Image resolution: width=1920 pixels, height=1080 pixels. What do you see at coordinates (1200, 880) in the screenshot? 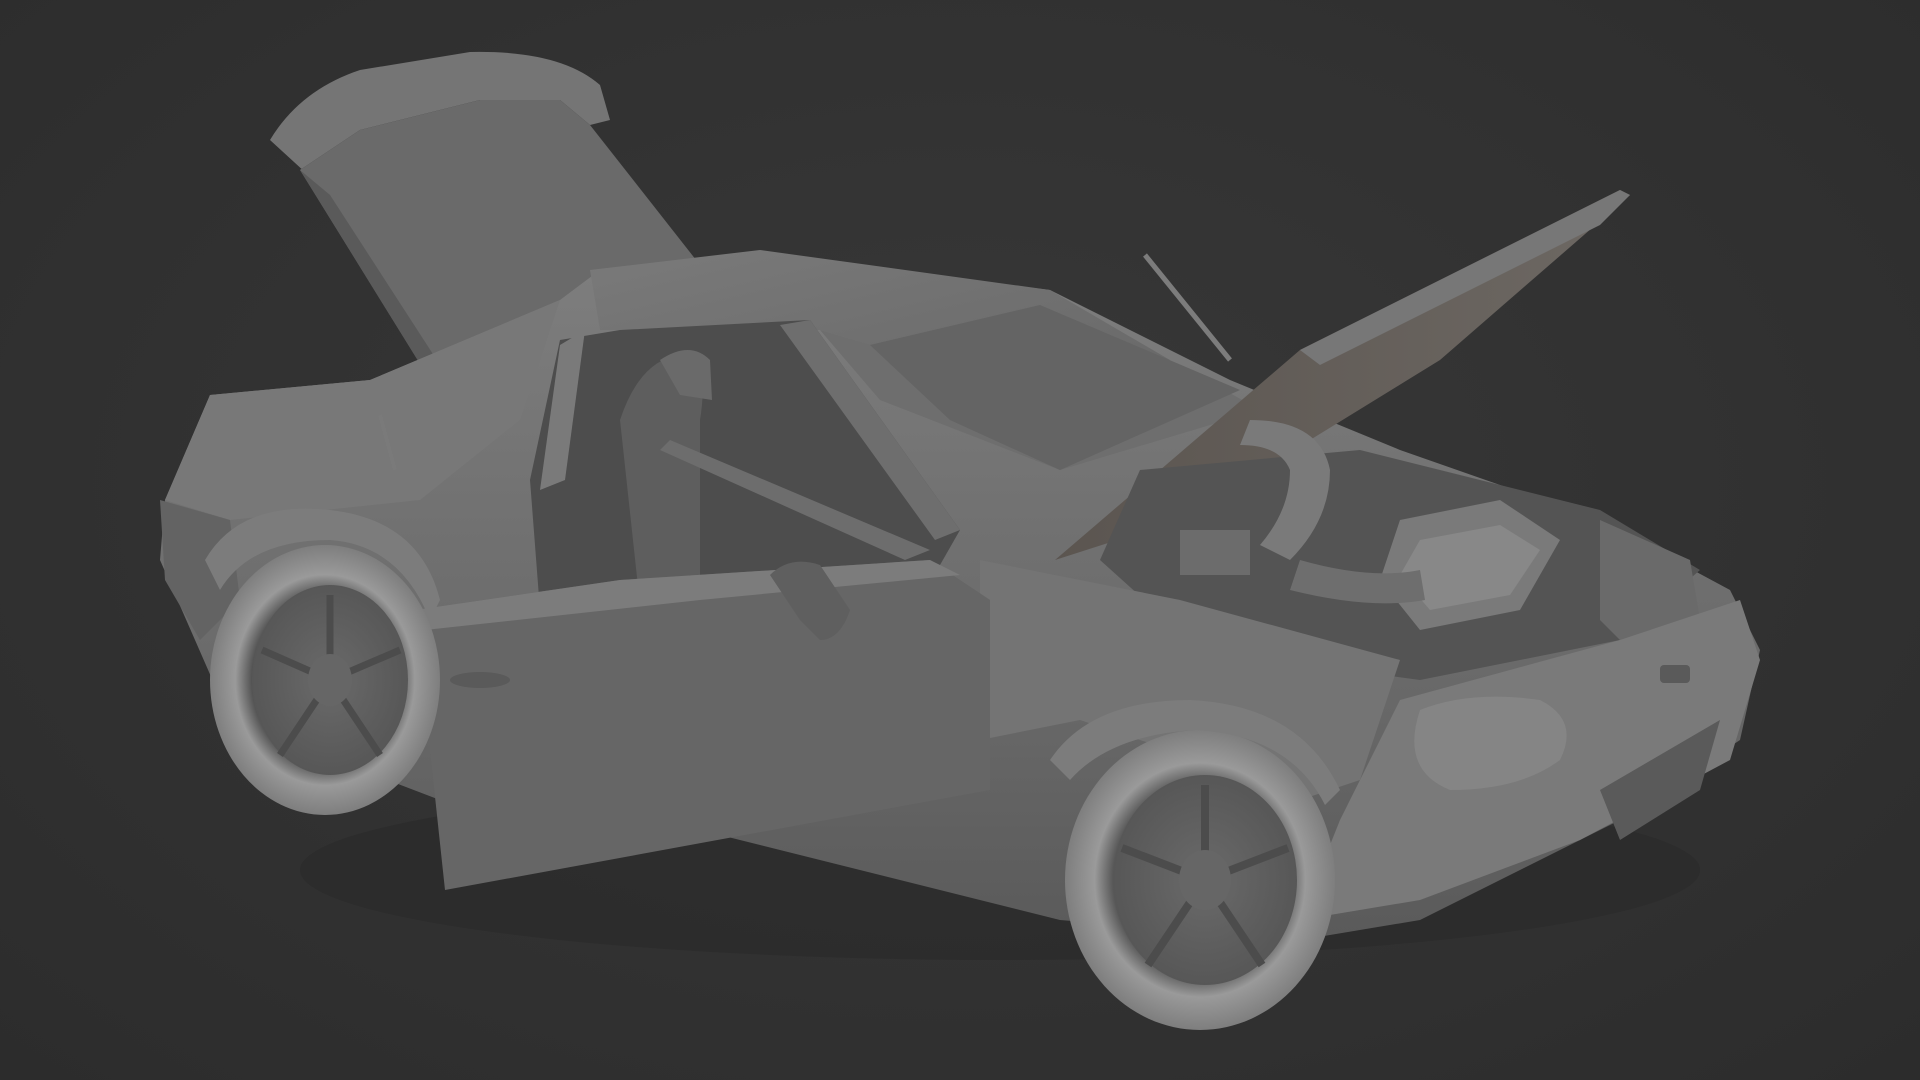
I see `front-wheel` at bounding box center [1200, 880].